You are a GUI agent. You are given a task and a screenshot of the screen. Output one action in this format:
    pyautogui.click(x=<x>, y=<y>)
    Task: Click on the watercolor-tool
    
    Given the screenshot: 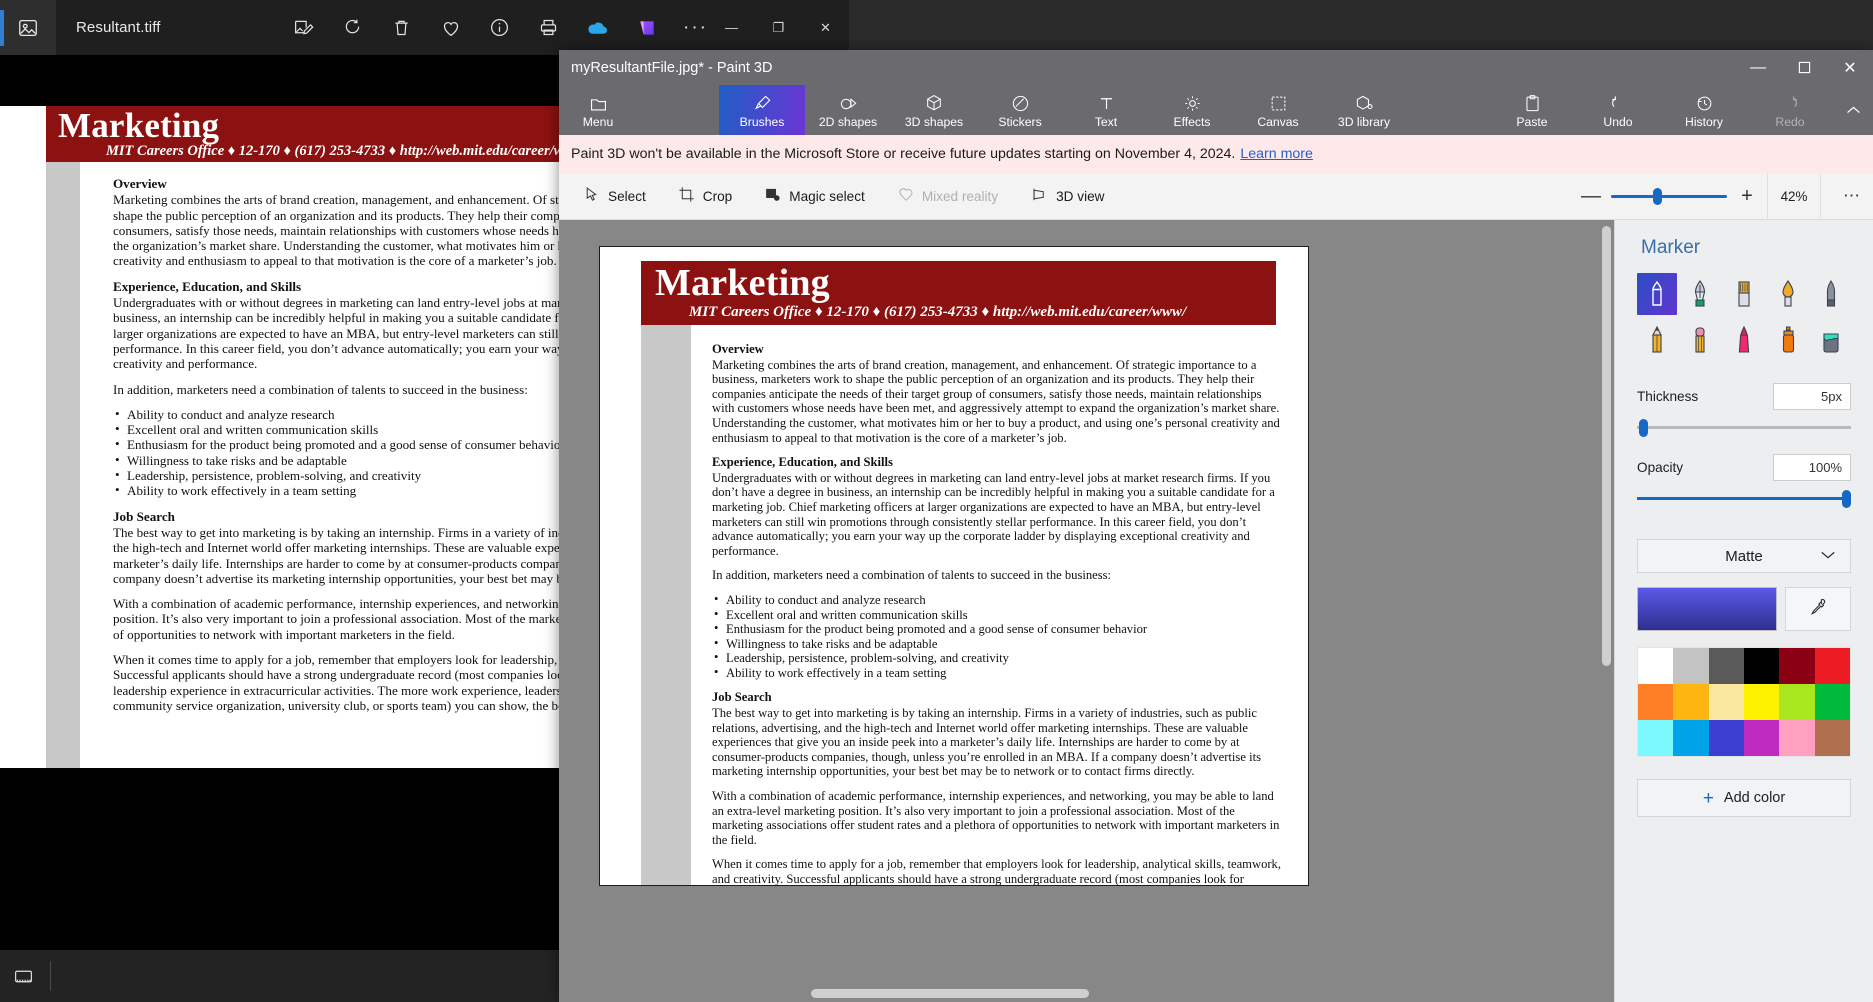 What is the action you would take?
    pyautogui.click(x=1788, y=294)
    